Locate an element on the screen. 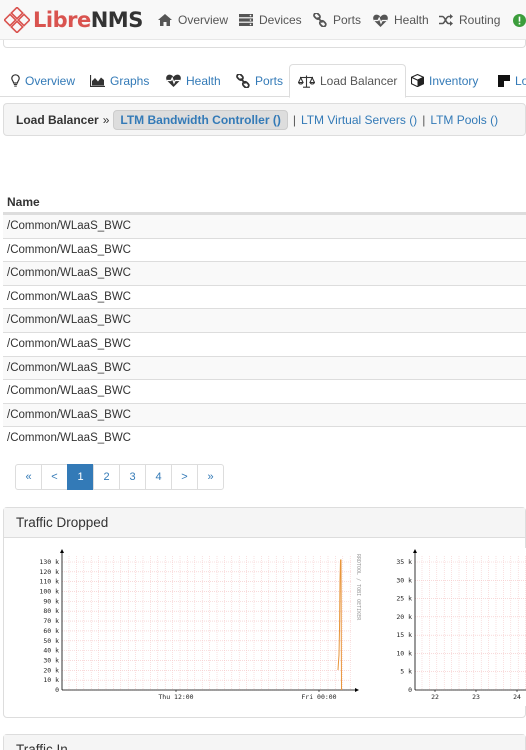 The height and width of the screenshot is (750, 526). pagination-next: > is located at coordinates (184, 477).